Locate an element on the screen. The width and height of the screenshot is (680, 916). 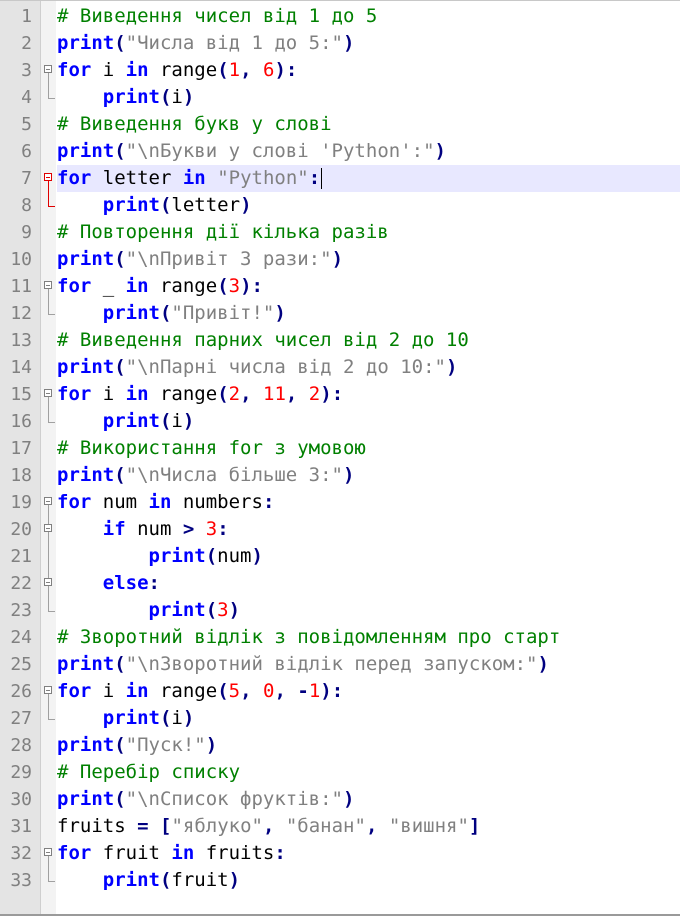
code-line: 3 for i in range(1, 6): is located at coordinates (340, 70).